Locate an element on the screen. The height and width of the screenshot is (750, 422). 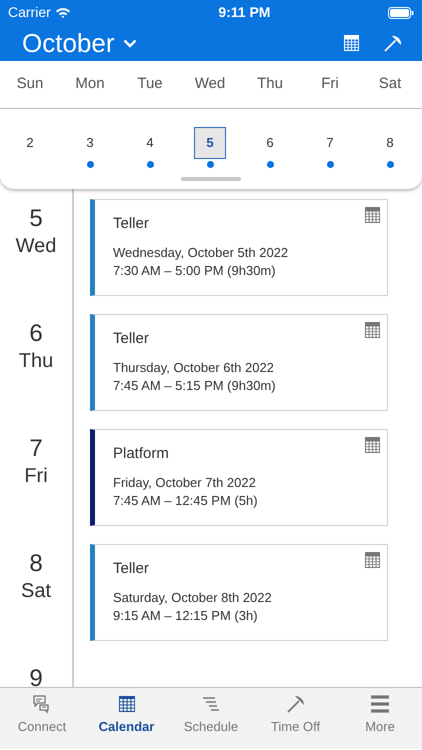
day-number: 6 is located at coordinates (36, 334).